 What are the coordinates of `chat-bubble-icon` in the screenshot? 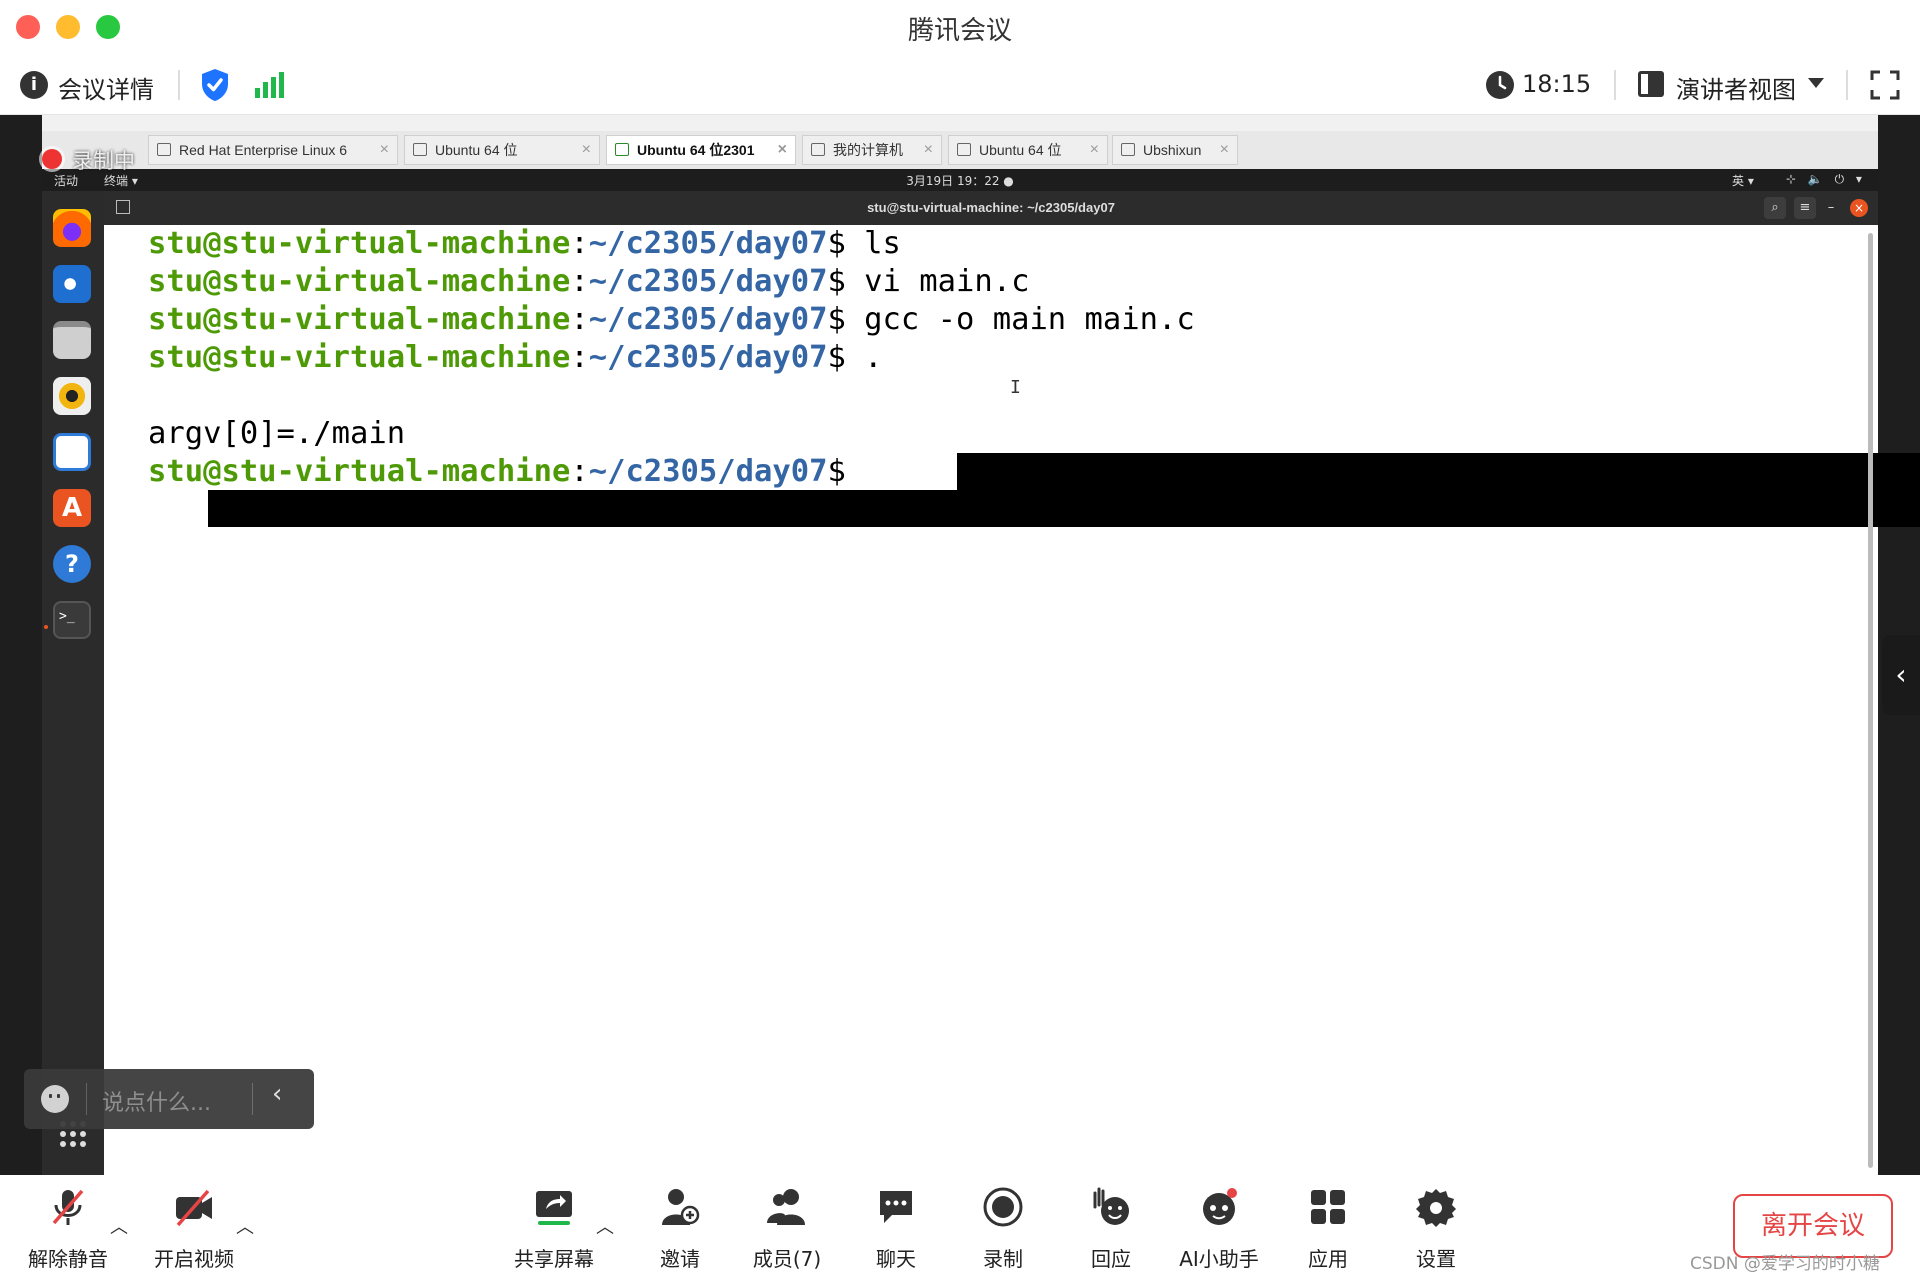 It's located at (896, 1207).